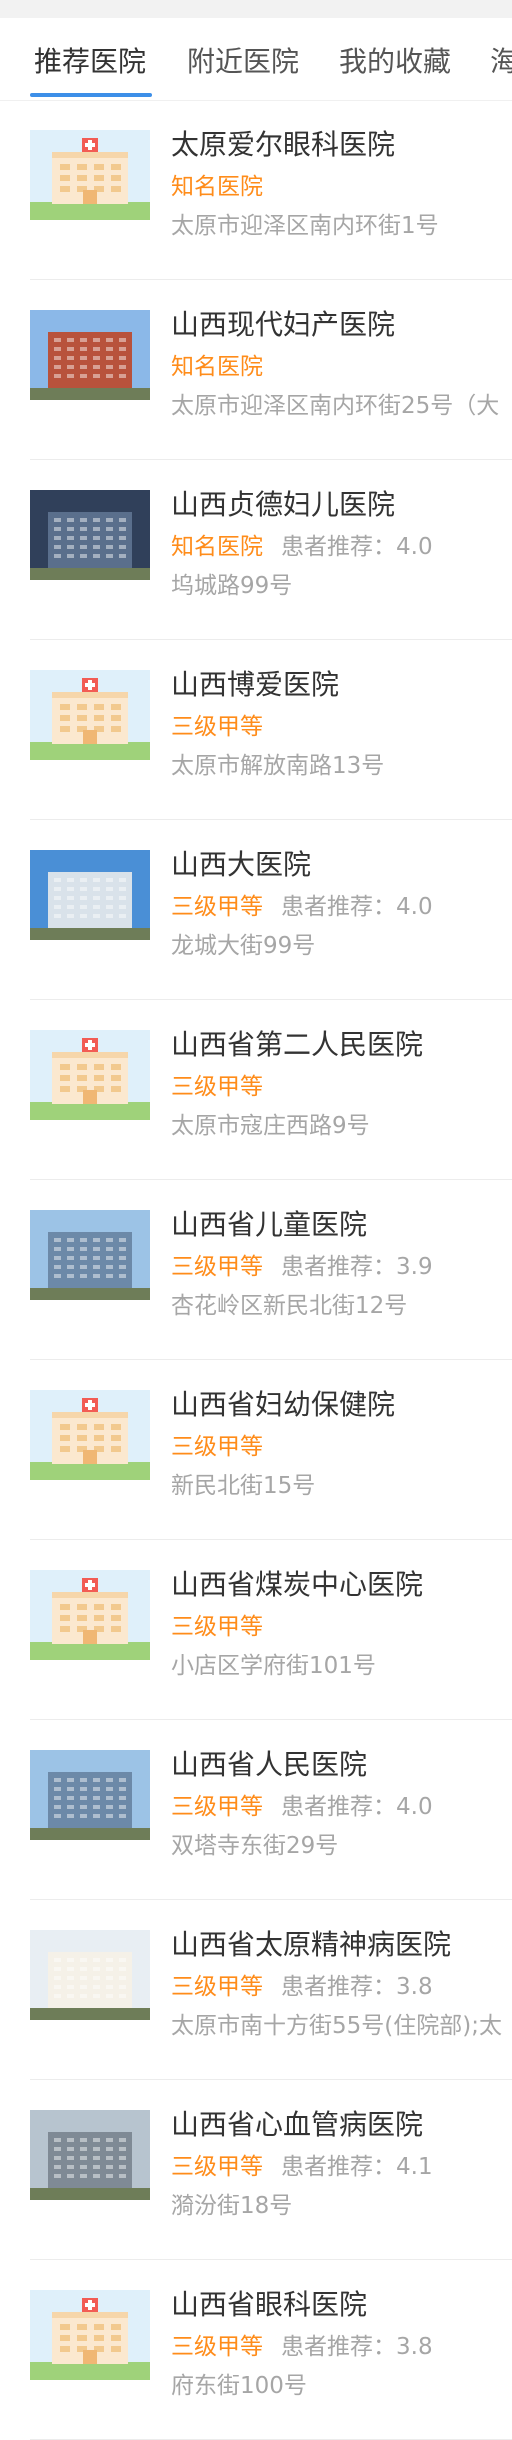 The width and height of the screenshot is (512, 2440). I want to click on hospital-name: 山西贞德妇儿医院, so click(283, 504).